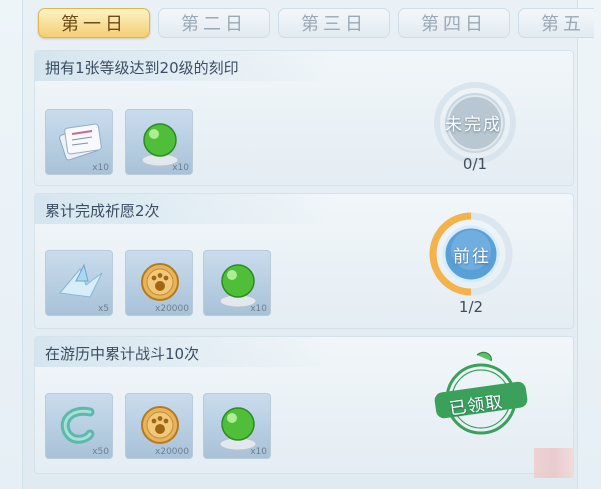 The image size is (601, 489). I want to click on tab-label: 第四日, so click(454, 24).